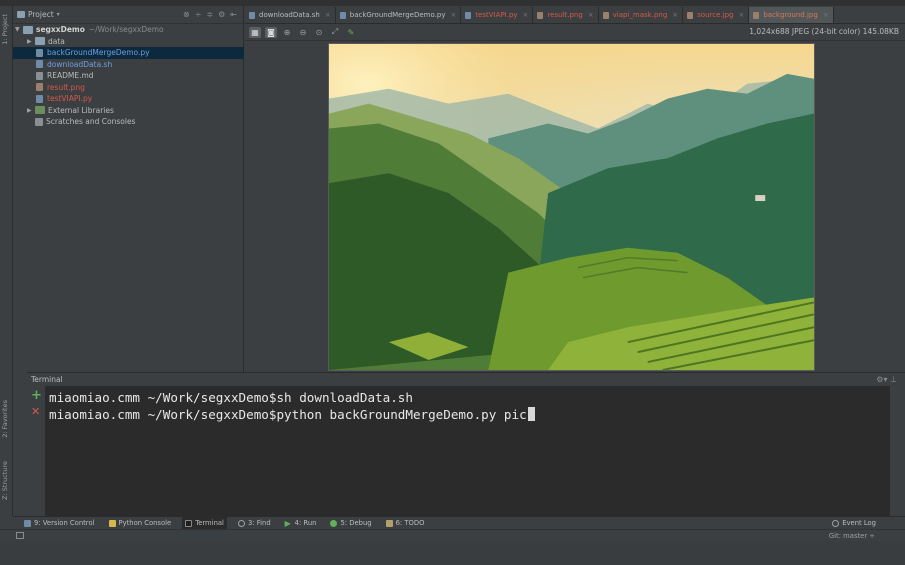 This screenshot has width=905, height=565. Describe the element at coordinates (39, 64) in the screenshot. I see `shell-file-icon` at that location.